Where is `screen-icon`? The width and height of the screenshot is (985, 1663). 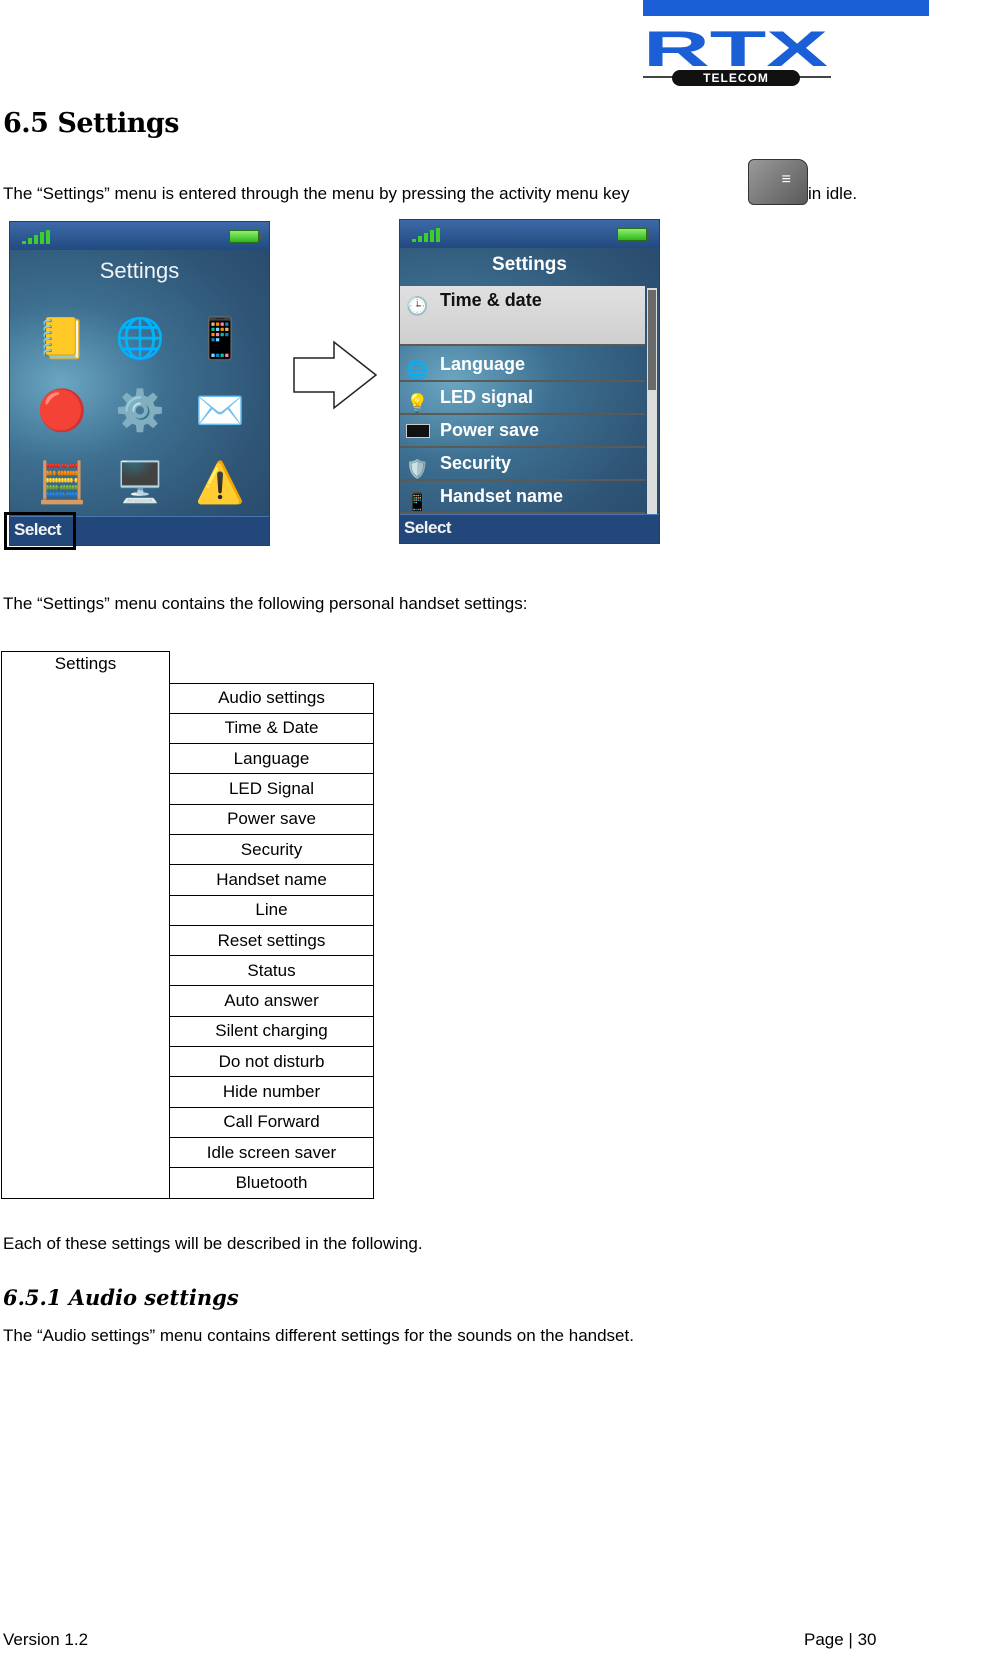 screen-icon is located at coordinates (418, 431).